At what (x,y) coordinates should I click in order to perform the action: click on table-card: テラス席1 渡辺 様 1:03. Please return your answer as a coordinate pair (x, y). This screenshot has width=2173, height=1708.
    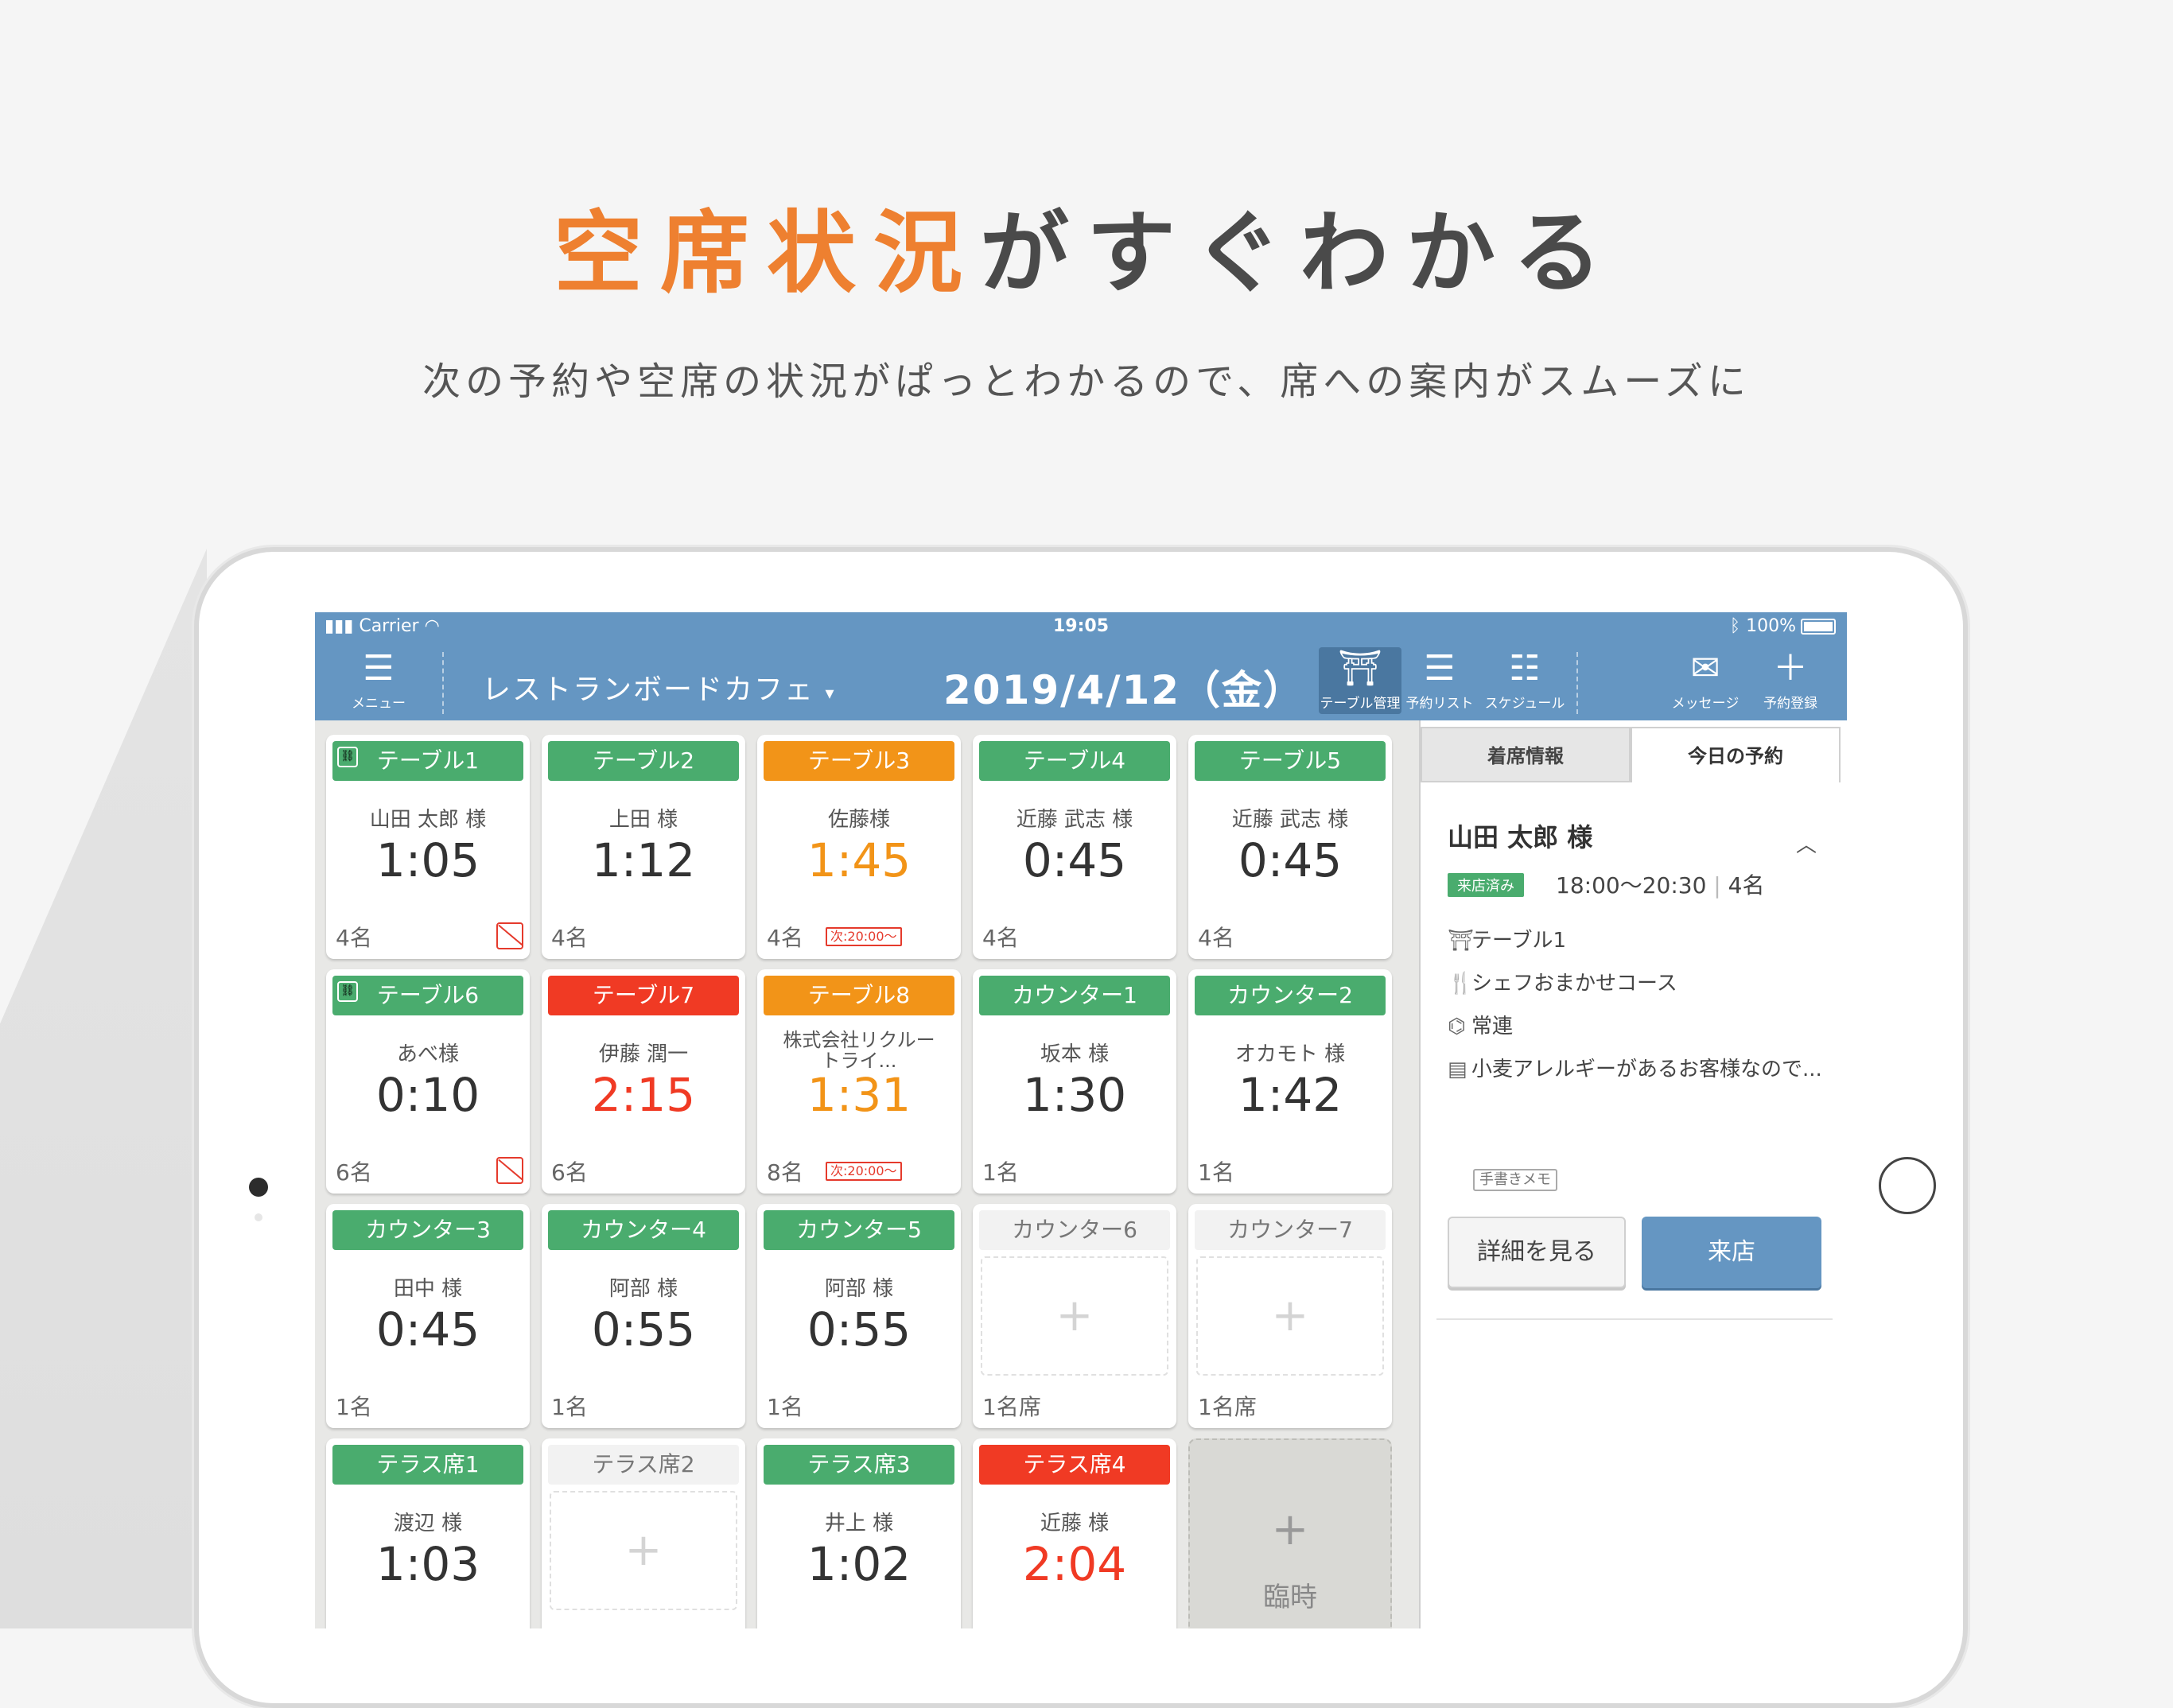
    Looking at the image, I should click on (428, 1533).